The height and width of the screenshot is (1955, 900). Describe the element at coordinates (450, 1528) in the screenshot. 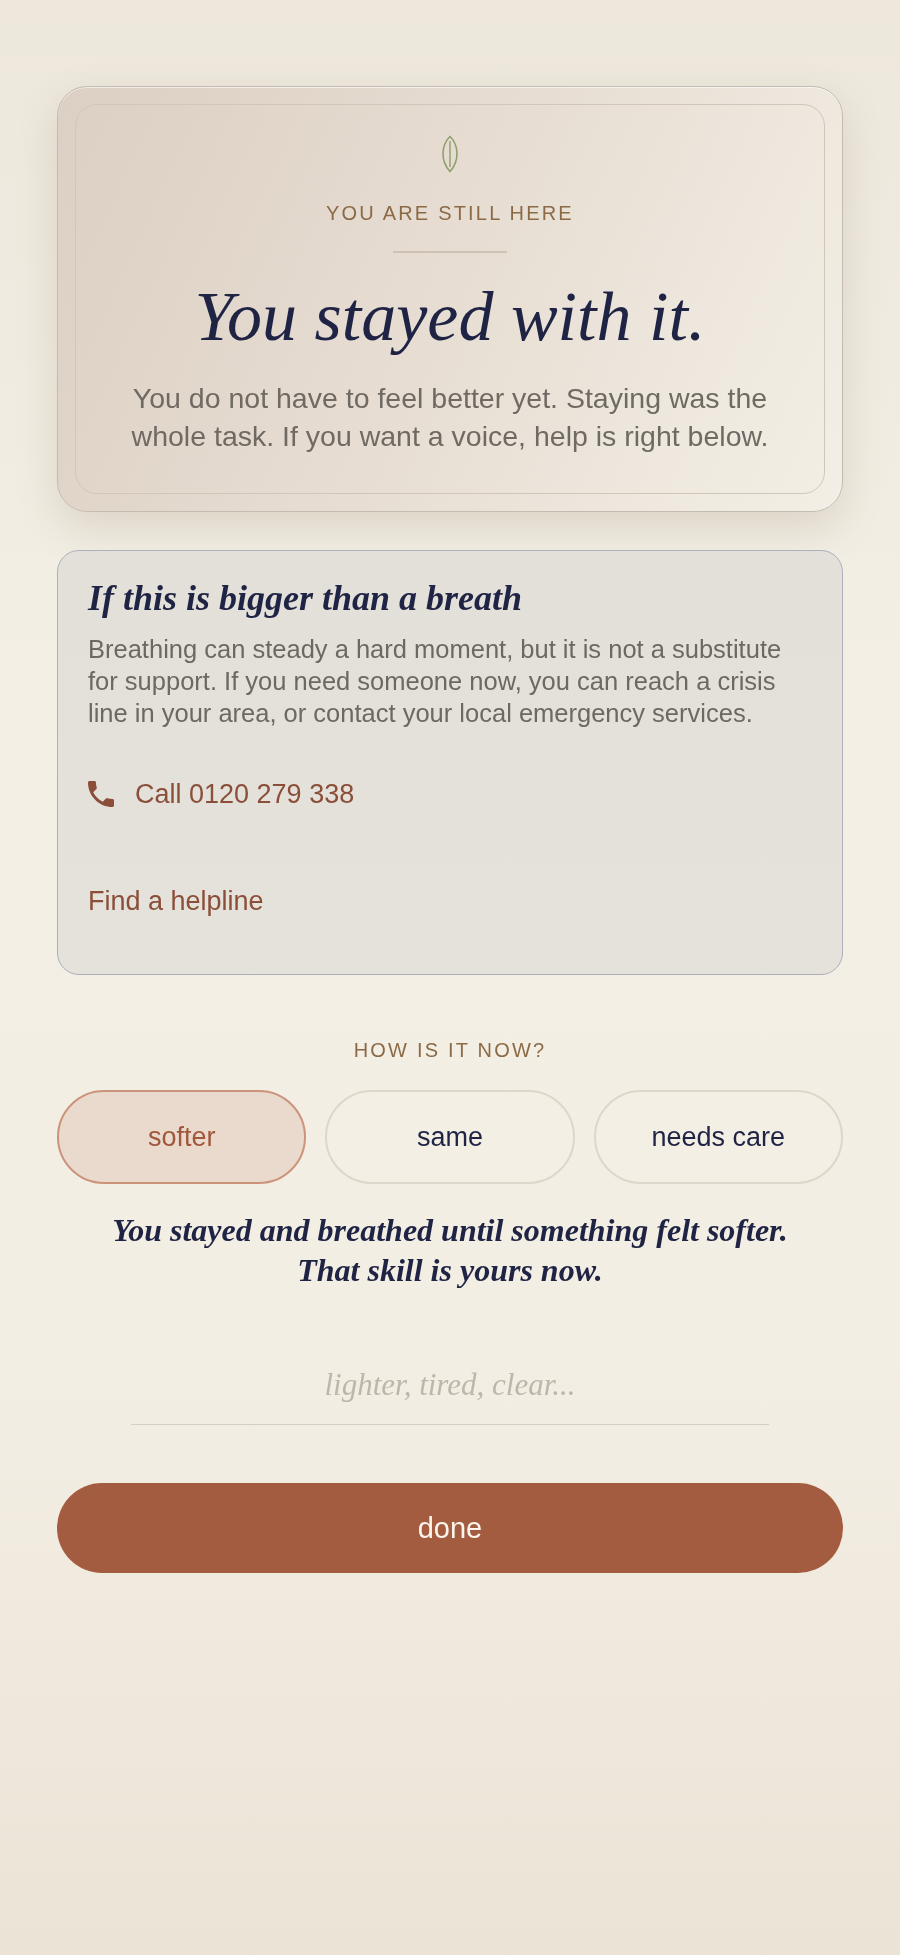

I see `done-button: done` at that location.